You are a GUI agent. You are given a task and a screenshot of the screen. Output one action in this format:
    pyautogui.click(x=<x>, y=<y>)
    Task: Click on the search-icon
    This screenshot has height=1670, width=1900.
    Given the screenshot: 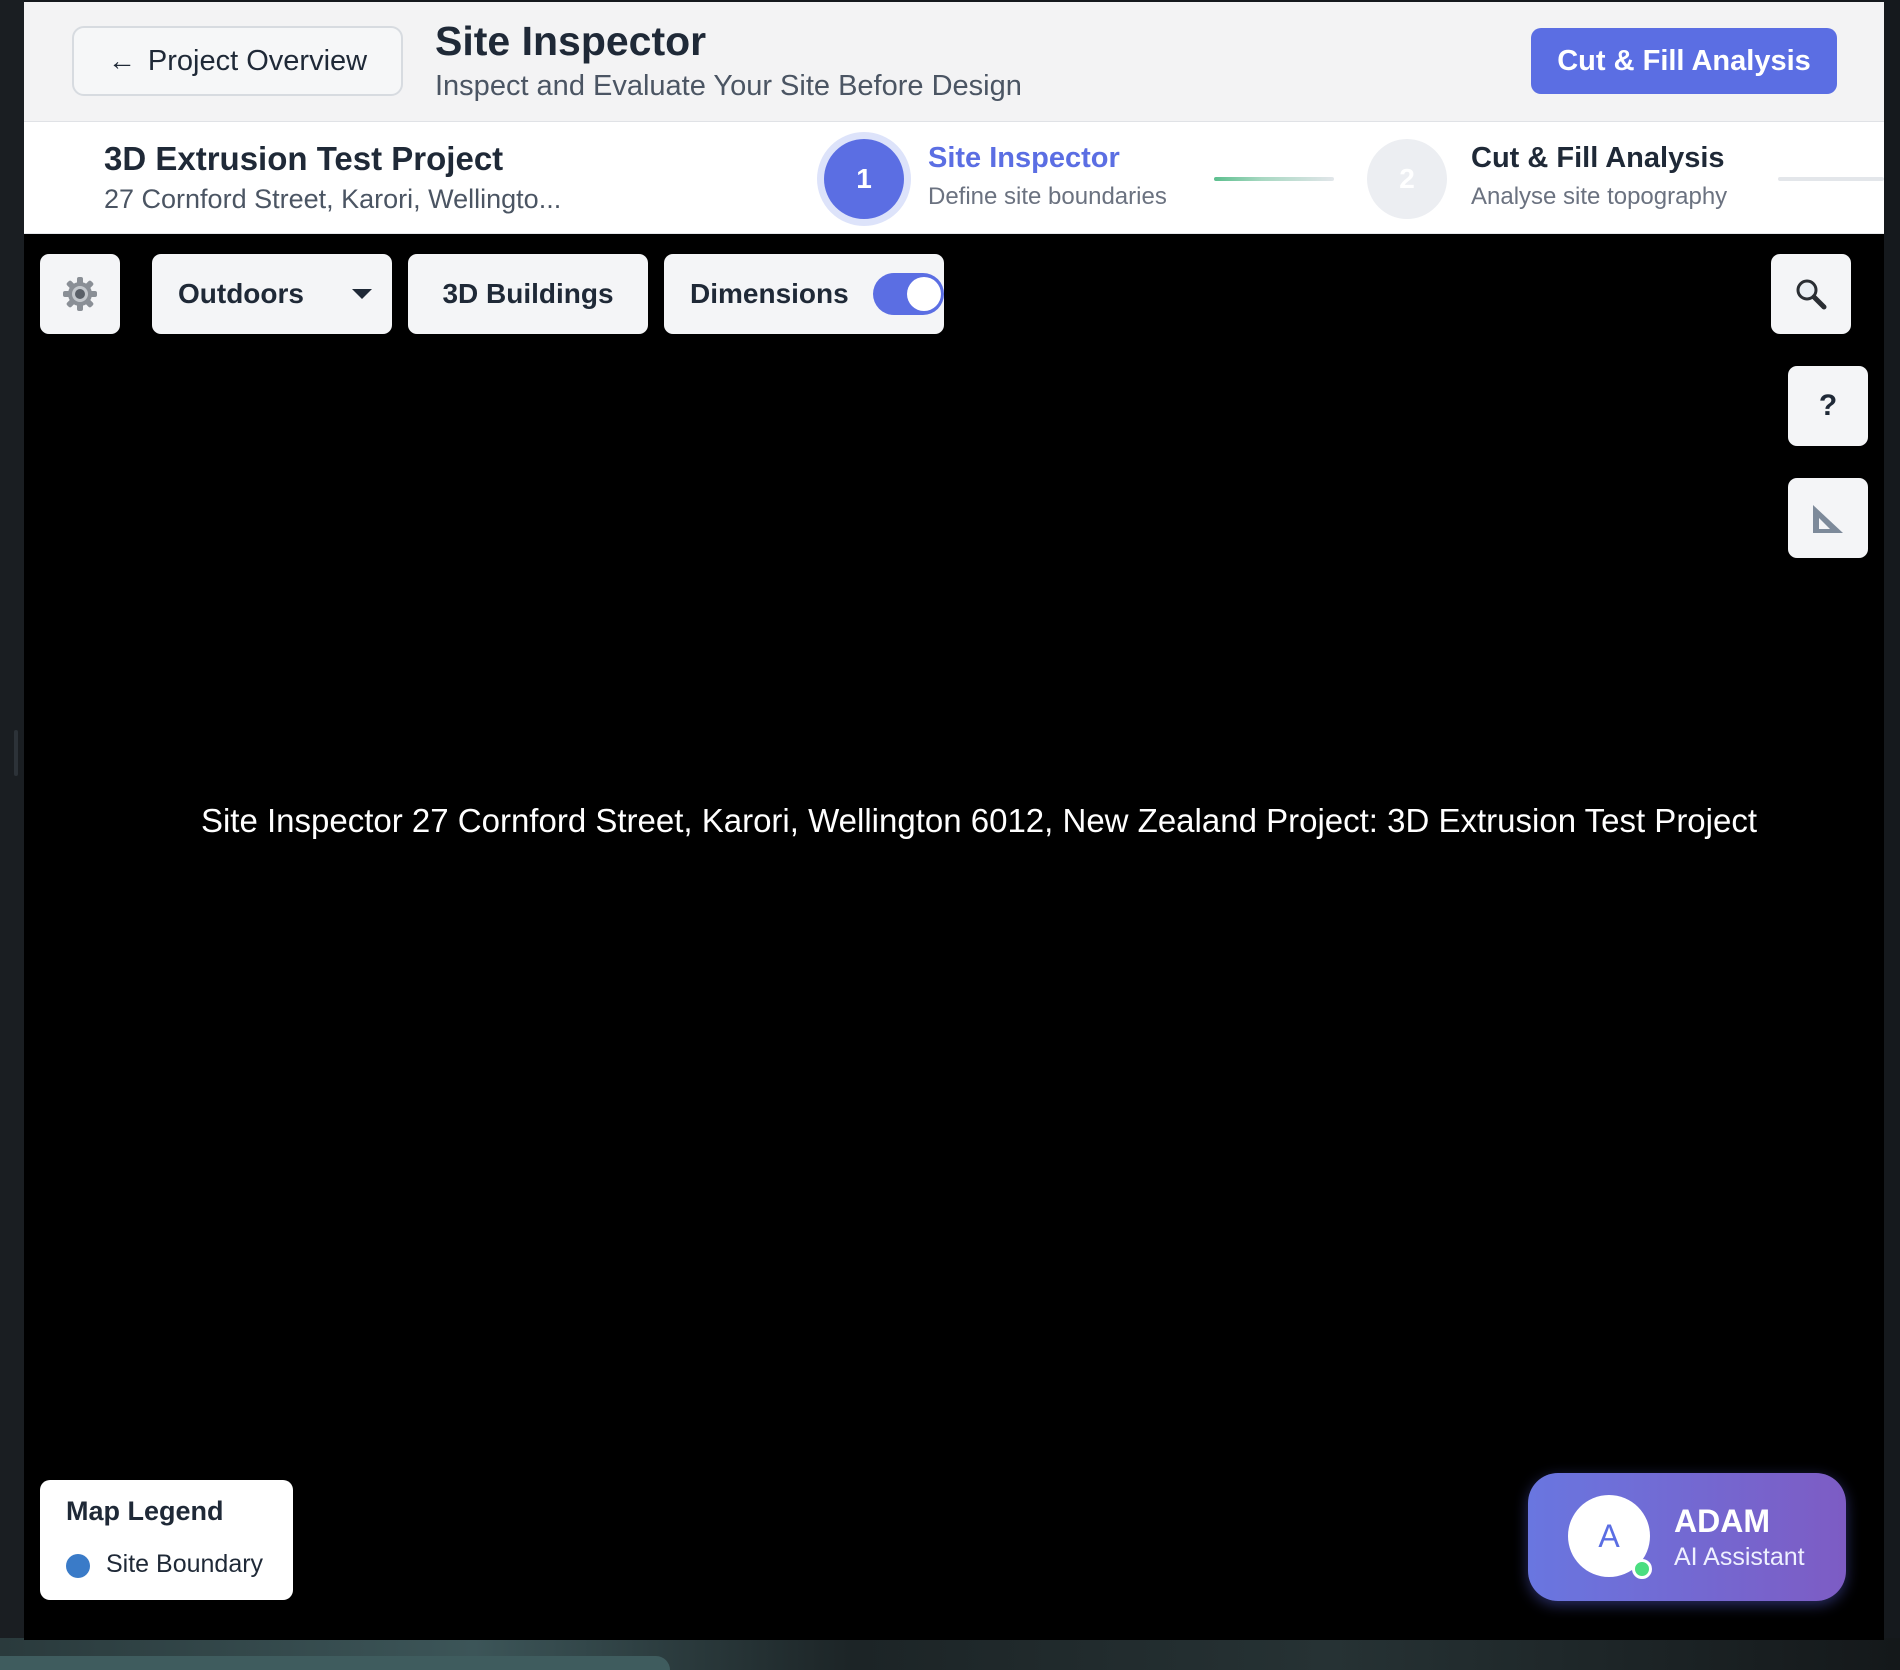 What is the action you would take?
    pyautogui.click(x=1811, y=294)
    